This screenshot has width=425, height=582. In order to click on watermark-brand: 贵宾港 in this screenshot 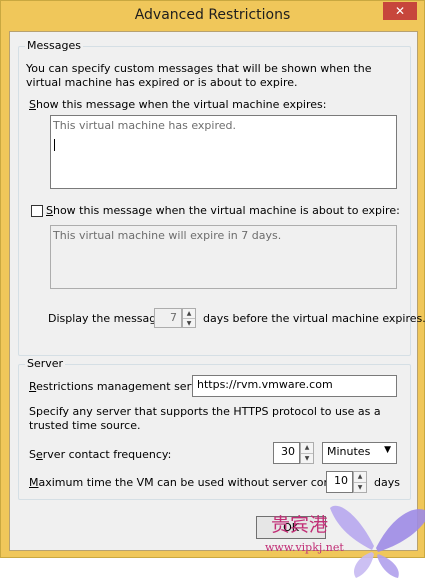, I will do `click(300, 525)`.